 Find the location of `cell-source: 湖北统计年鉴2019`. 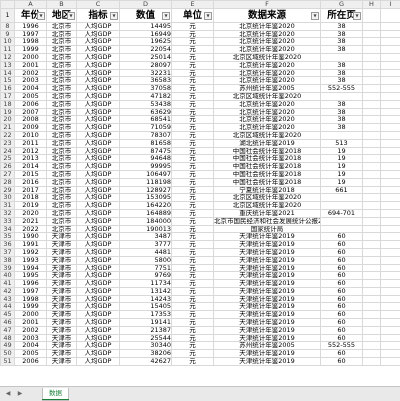

cell-source: 湖北统计年鉴2019 is located at coordinates (267, 143).